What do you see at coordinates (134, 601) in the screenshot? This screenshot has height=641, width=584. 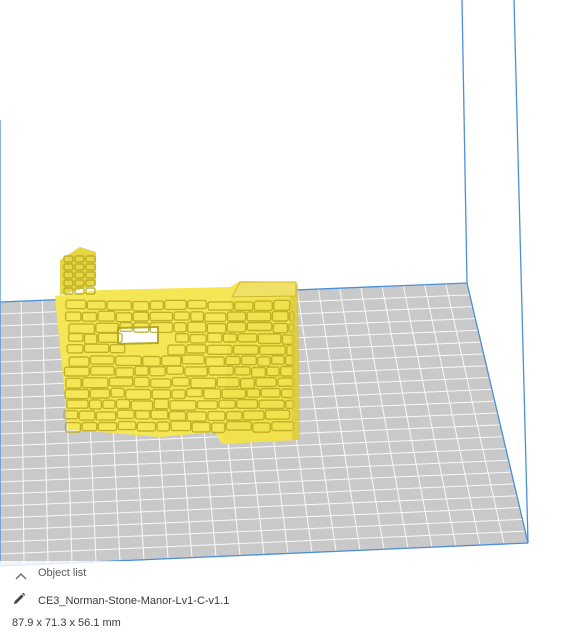 I see `object-name: CE3_Norman-Stone-Manor-Lv1-C-v1.1` at bounding box center [134, 601].